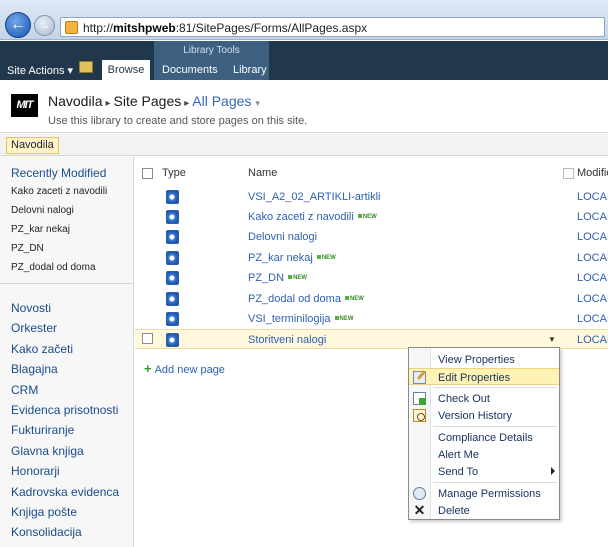 Image resolution: width=608 pixels, height=547 pixels. I want to click on row-link: PZ_kar nekaj NEW, so click(292, 258).